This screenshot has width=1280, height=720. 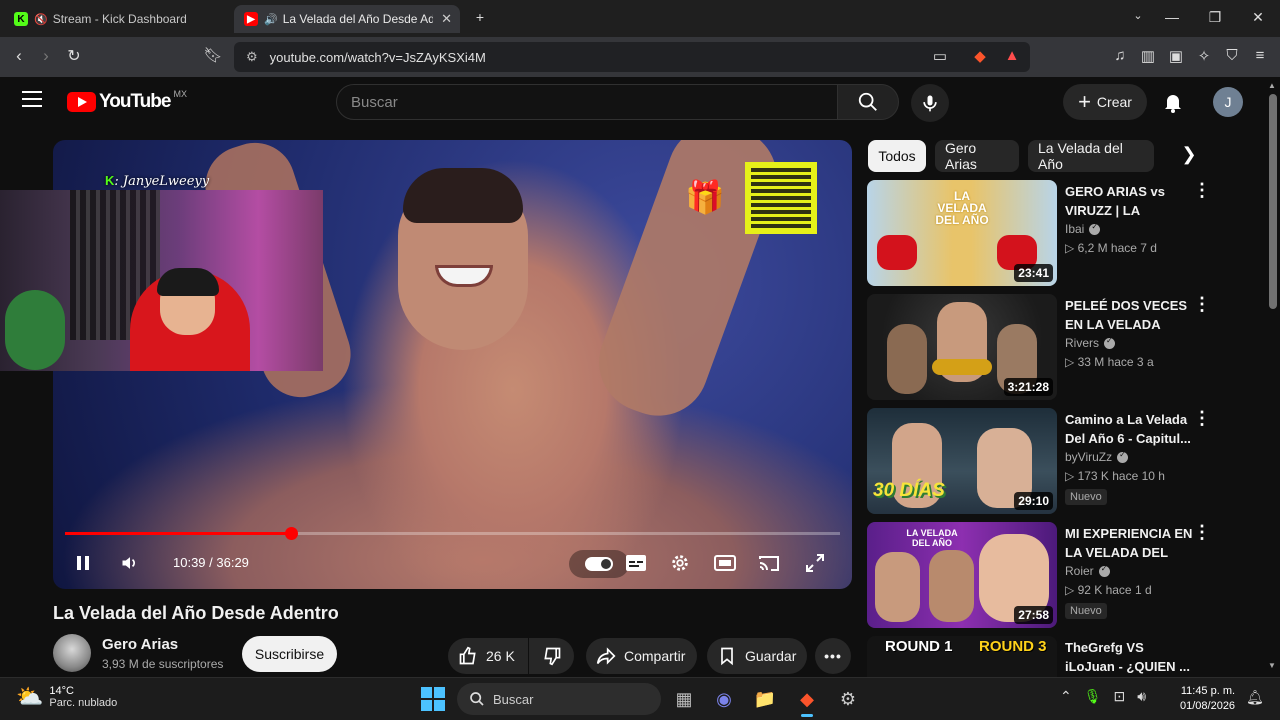 I want to click on dislike-button, so click(x=551, y=656).